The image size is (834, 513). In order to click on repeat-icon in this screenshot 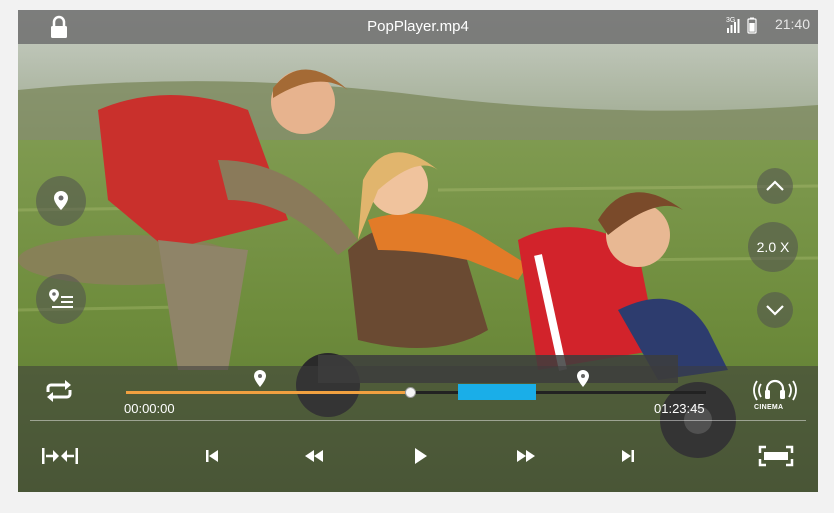, I will do `click(59, 391)`.